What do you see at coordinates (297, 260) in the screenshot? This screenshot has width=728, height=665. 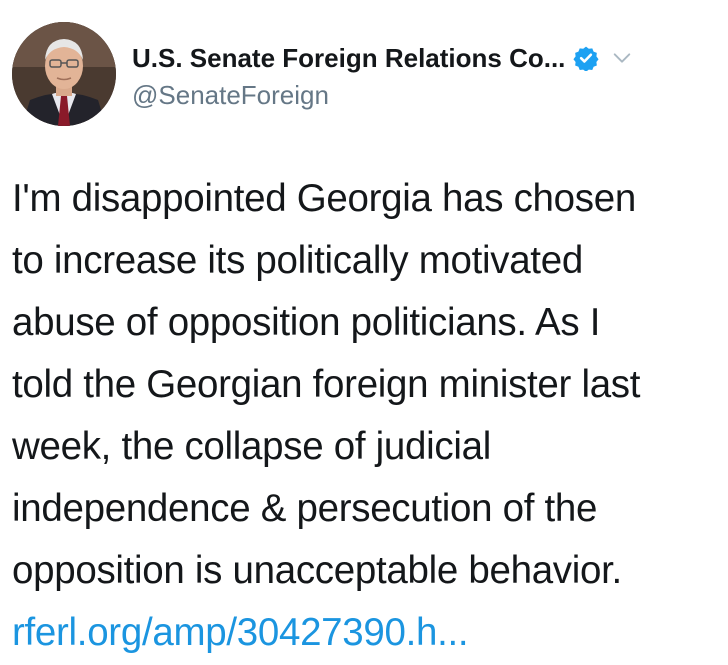 I see `tweet-text-line: to increase its politically motivated` at bounding box center [297, 260].